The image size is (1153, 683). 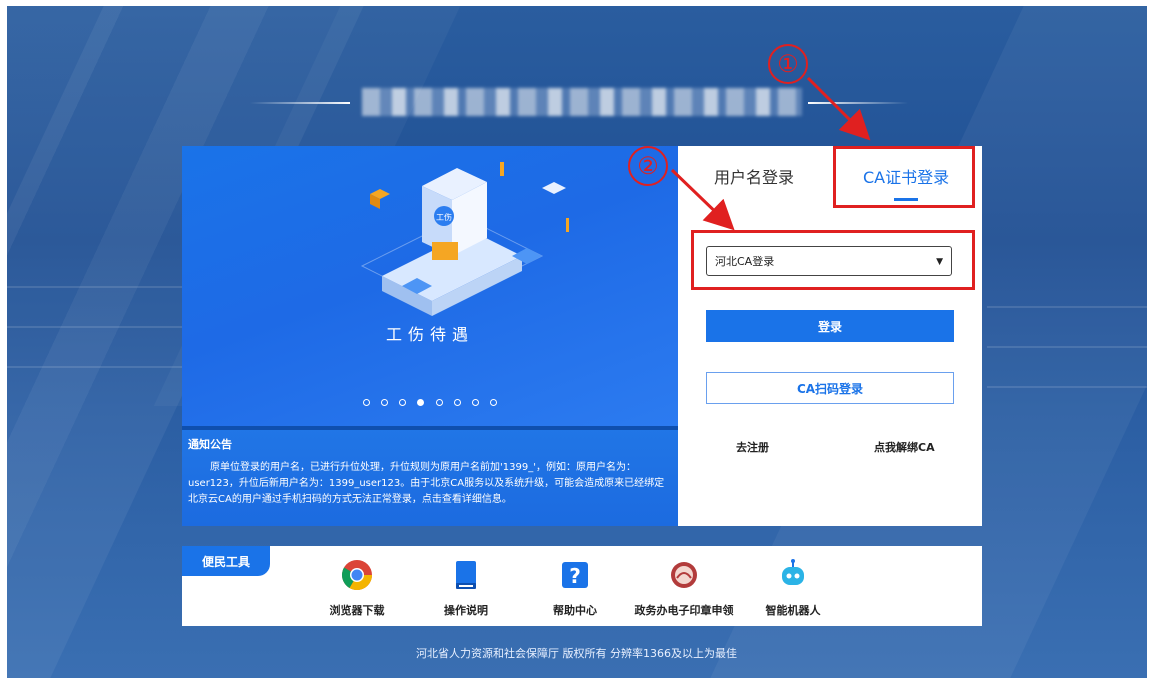 I want to click on login-button: 登录, so click(x=830, y=326).